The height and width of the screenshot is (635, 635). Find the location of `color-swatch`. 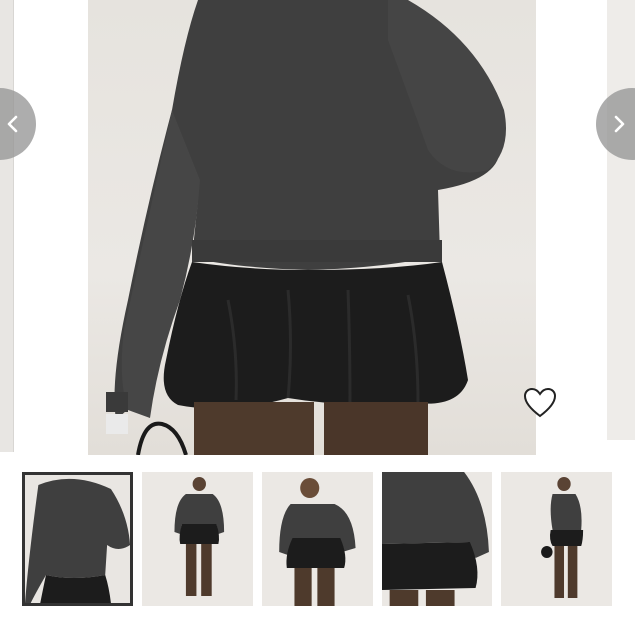

color-swatch is located at coordinates (117, 414).